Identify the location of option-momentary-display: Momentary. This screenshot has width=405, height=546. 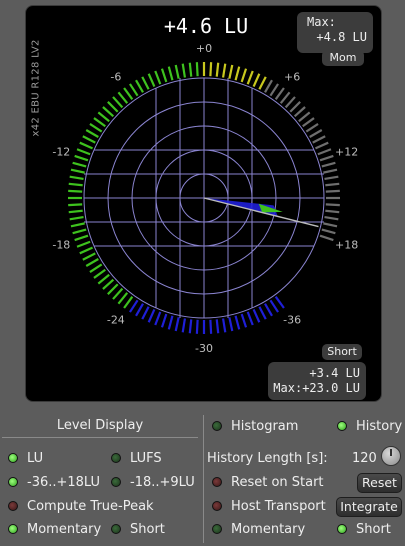
(54, 529).